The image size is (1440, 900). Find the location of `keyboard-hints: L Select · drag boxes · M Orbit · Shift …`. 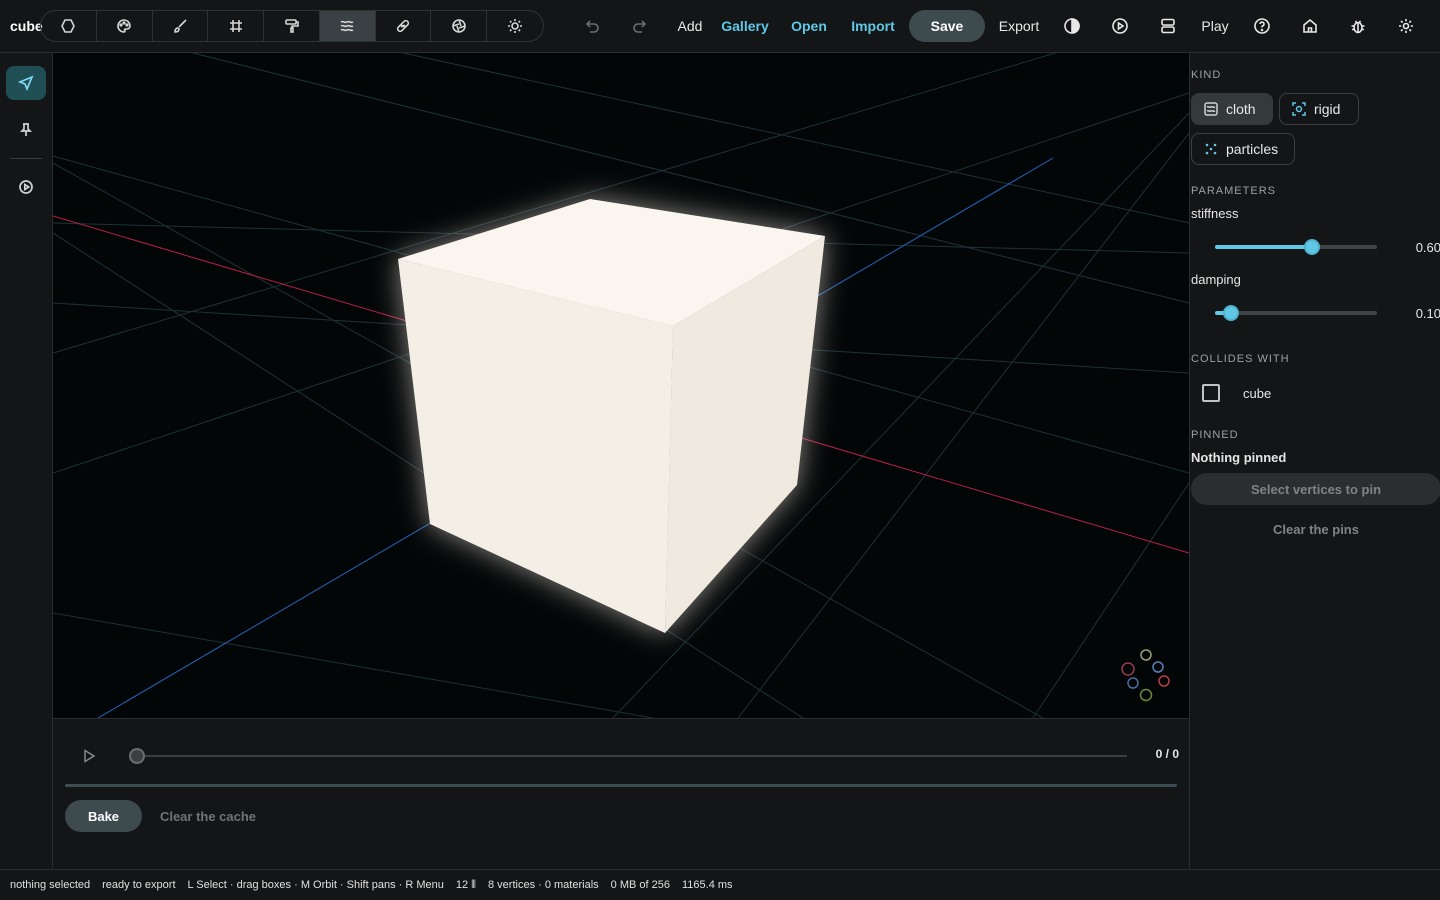

keyboard-hints: L Select · drag boxes · M Orbit · Shift … is located at coordinates (315, 885).